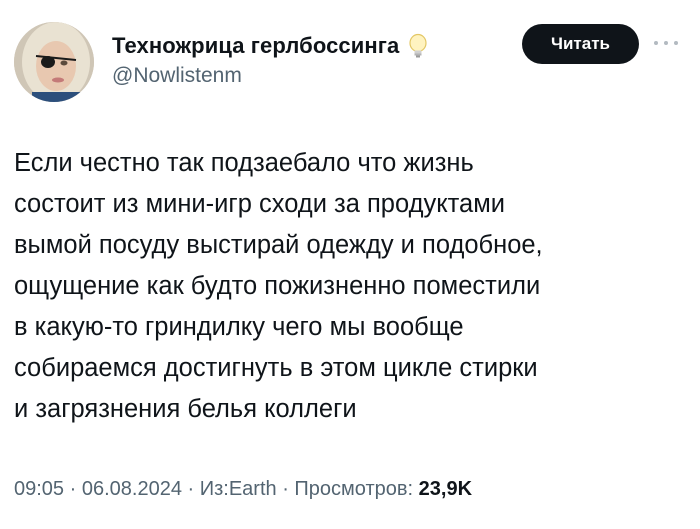 The image size is (700, 529). Describe the element at coordinates (418, 46) in the screenshot. I see `lightbulb-icon` at that location.